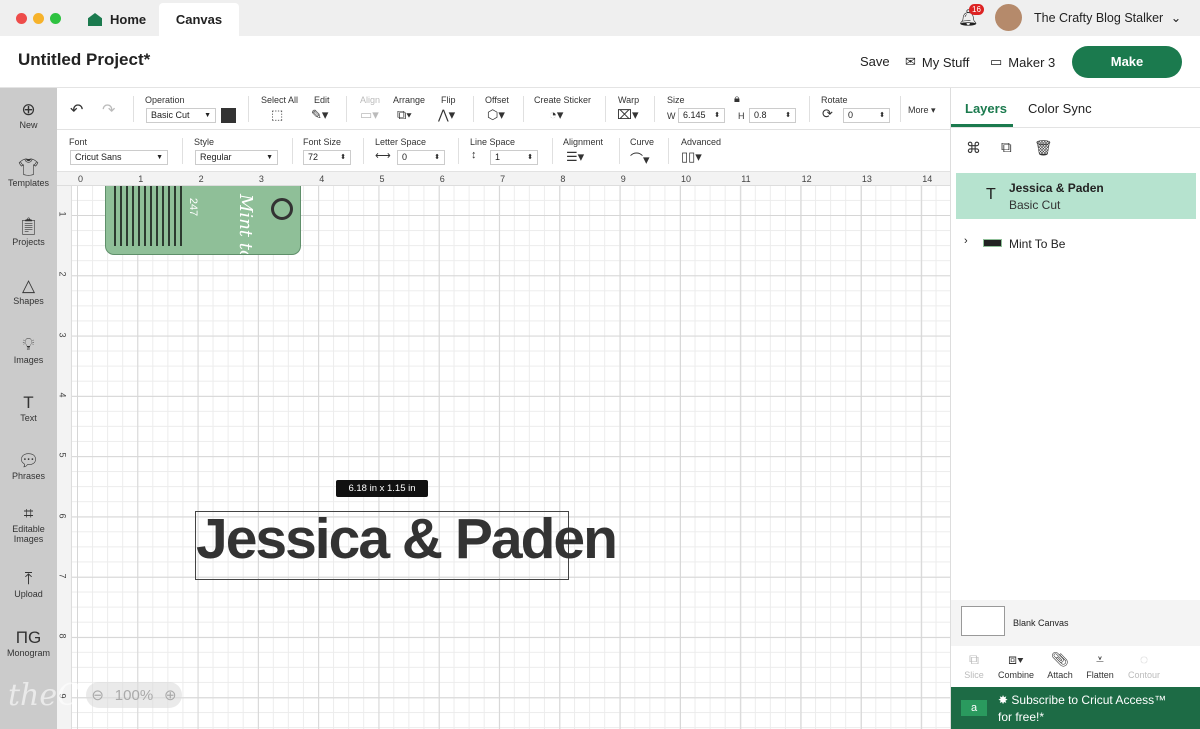  I want to click on mint-number: 247, so click(193, 207).